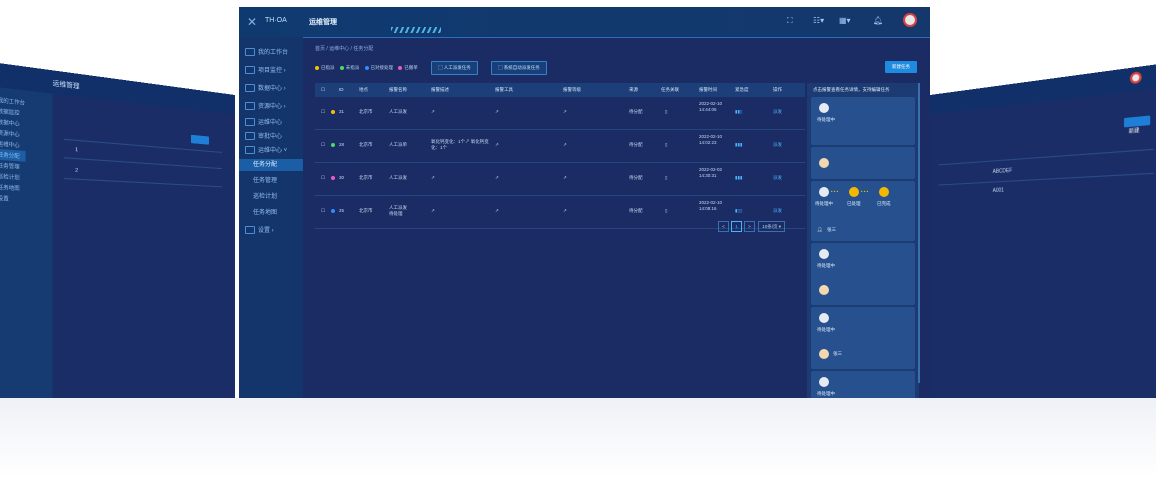 The height and width of the screenshot is (477, 1156). I want to click on legend-label: 已撤单, so click(411, 67).